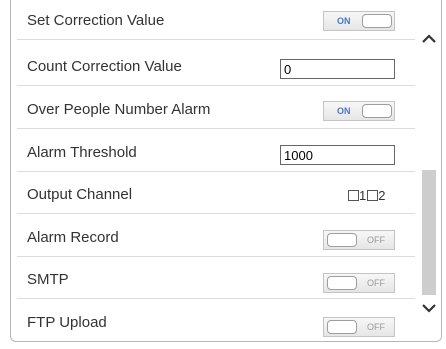 This screenshot has width=446, height=349. Describe the element at coordinates (104, 66) in the screenshot. I see `count-correction-value-label: Count Correction Value` at that location.